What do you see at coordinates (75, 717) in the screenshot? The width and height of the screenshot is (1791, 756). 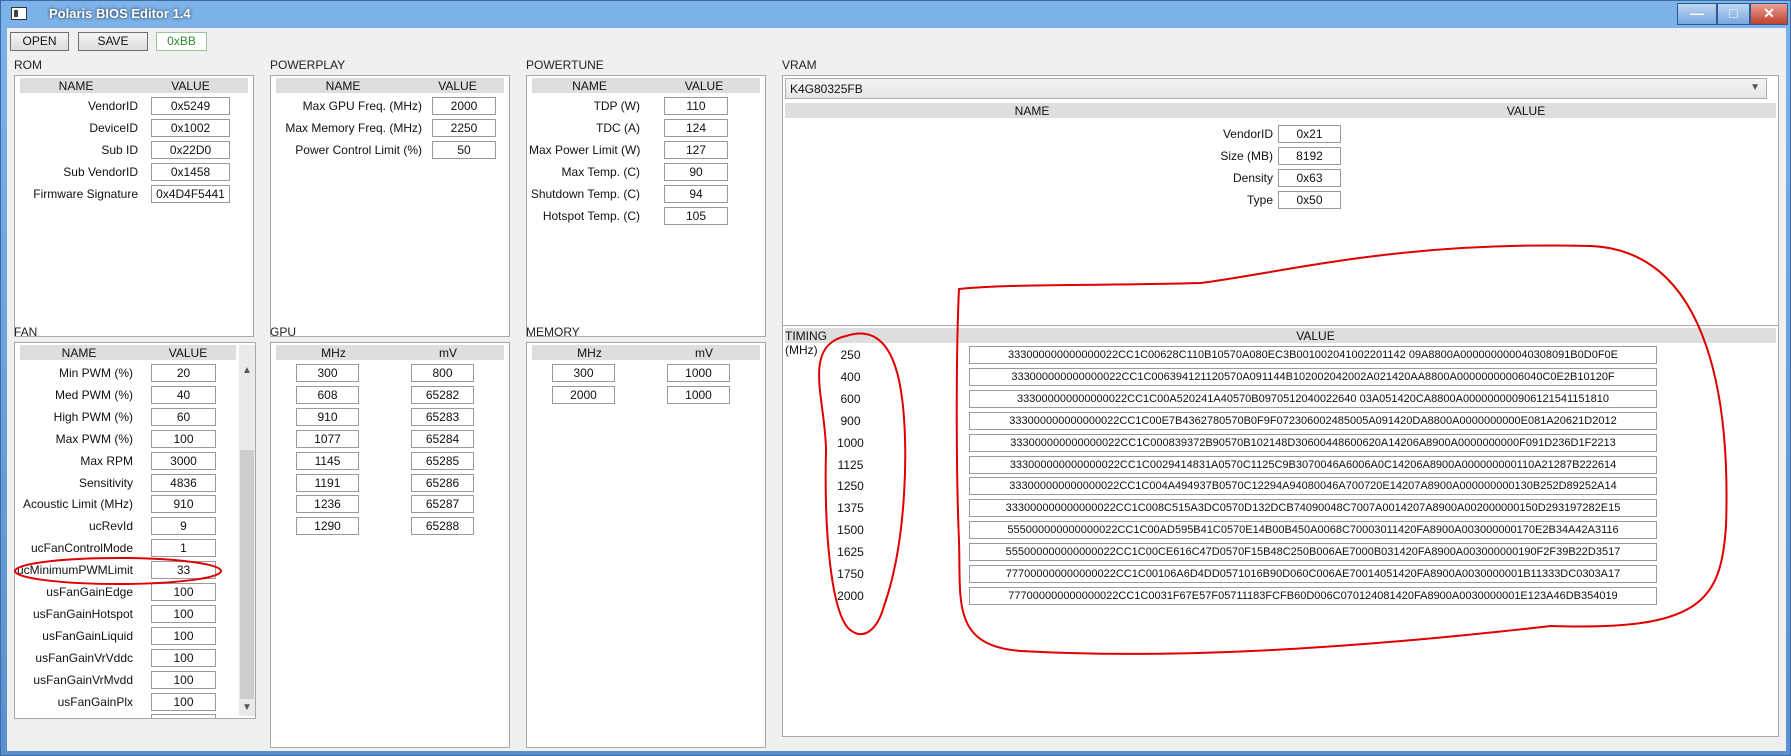 I see `row-label: usFanGainHbm` at bounding box center [75, 717].